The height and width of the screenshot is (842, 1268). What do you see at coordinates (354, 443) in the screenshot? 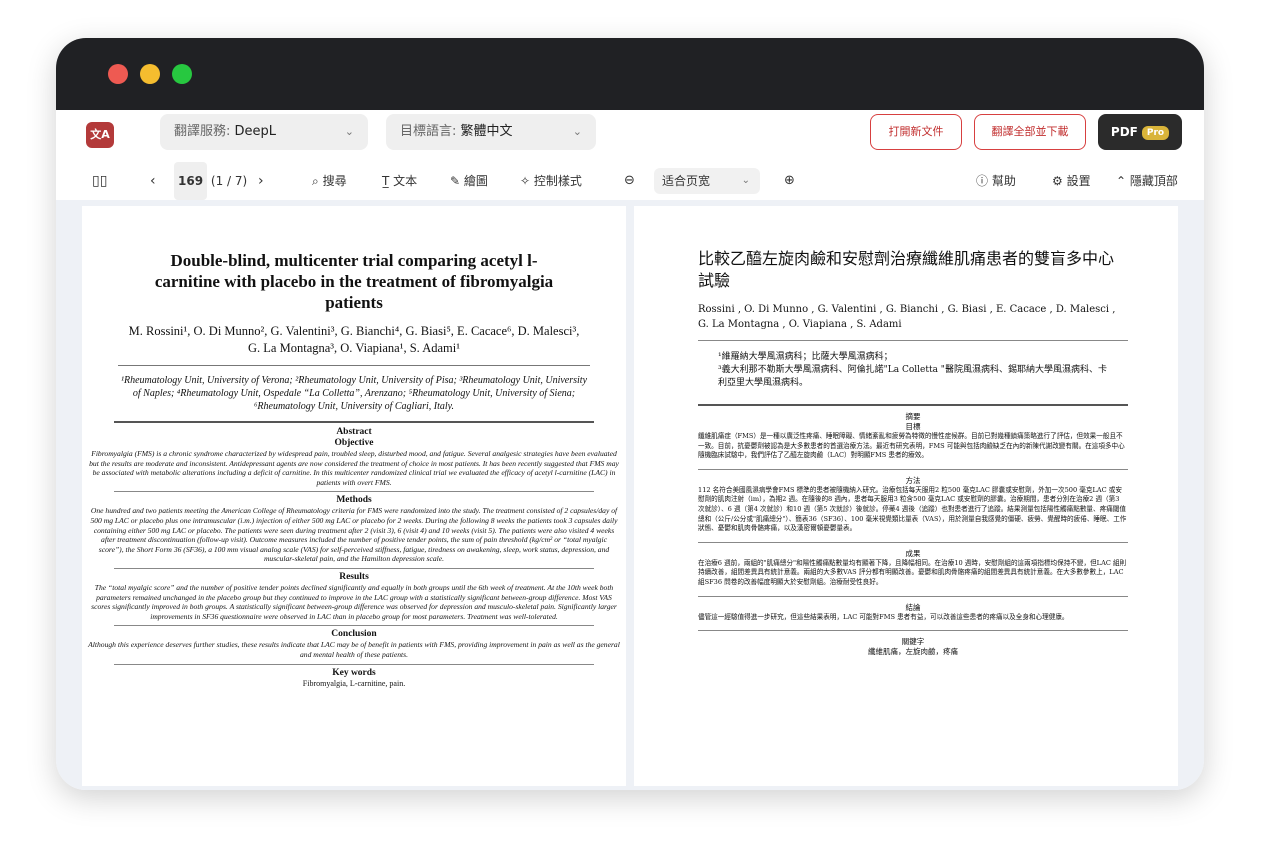
I see `objective-heading: Objective` at bounding box center [354, 443].